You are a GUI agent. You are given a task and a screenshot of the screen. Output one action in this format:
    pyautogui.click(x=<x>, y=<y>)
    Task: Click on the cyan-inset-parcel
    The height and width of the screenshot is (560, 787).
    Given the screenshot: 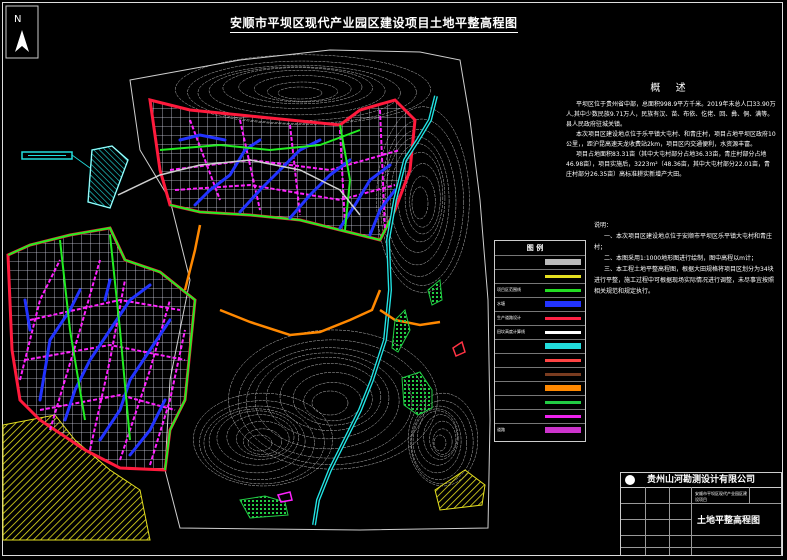 What is the action you would take?
    pyautogui.click(x=75, y=177)
    